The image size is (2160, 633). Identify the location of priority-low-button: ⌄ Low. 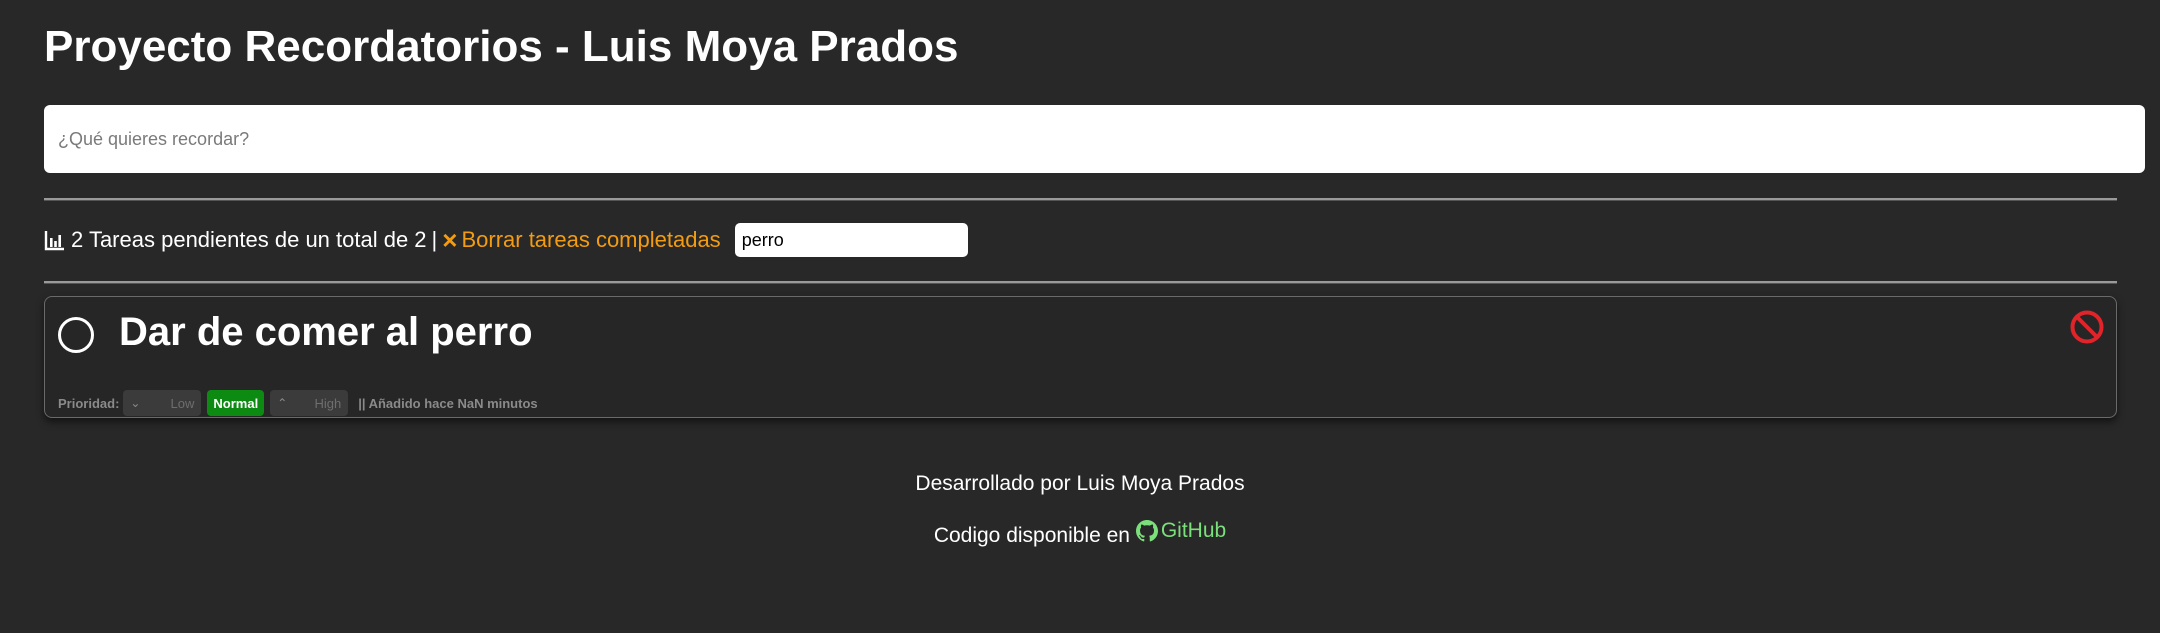
(162, 403).